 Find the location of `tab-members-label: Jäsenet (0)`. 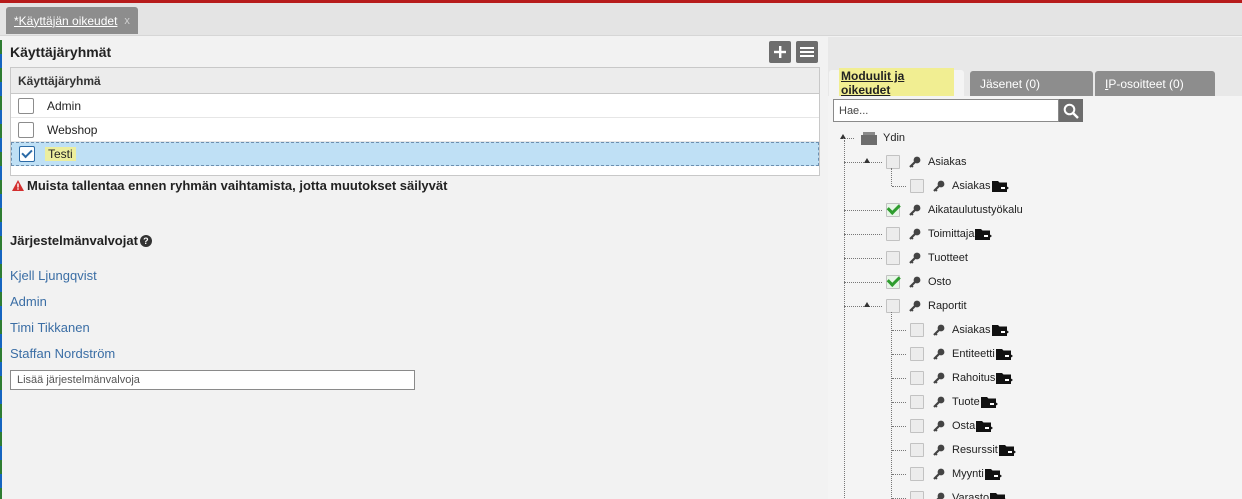

tab-members-label: Jäsenet (0) is located at coordinates (1010, 83).